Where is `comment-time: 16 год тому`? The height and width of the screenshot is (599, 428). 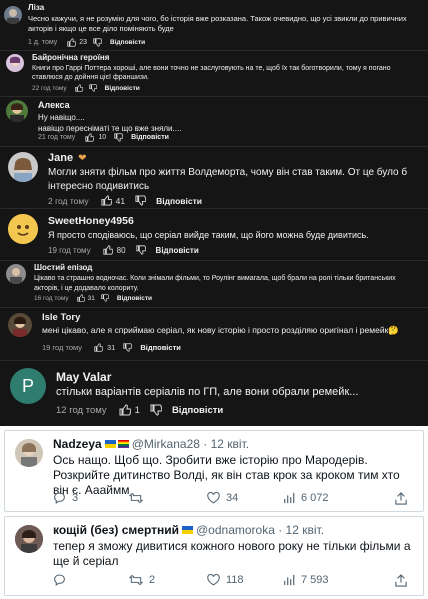
comment-time: 16 год тому is located at coordinates (51, 298).